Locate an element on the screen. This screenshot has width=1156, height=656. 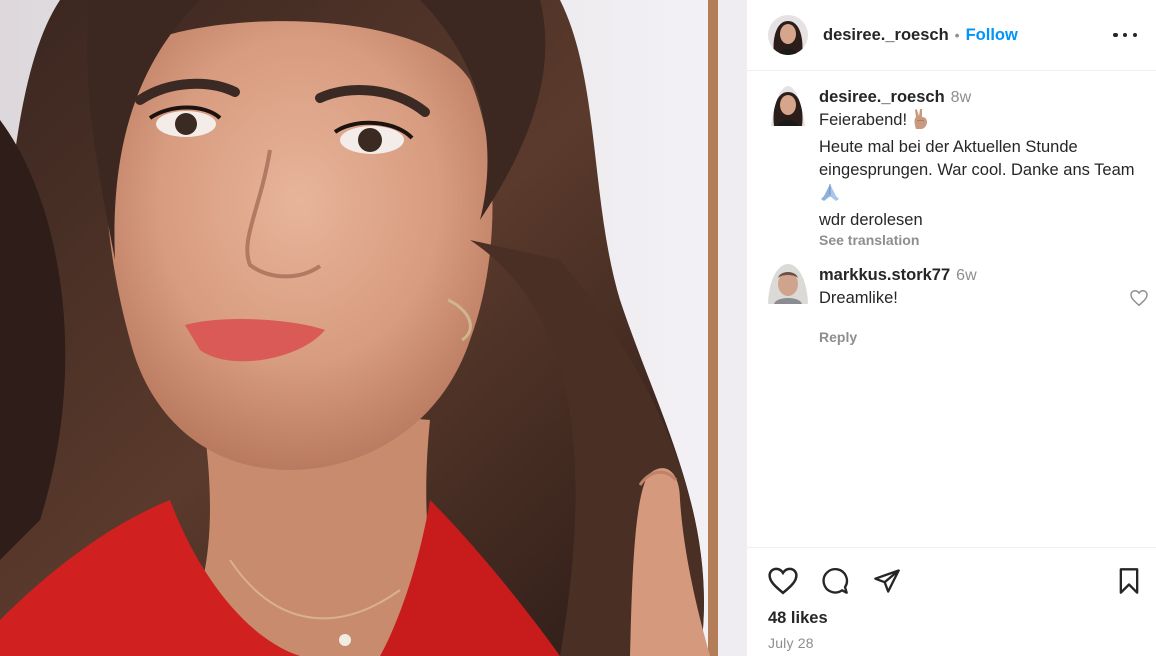
comment-bubble-icon is located at coordinates (835, 583).